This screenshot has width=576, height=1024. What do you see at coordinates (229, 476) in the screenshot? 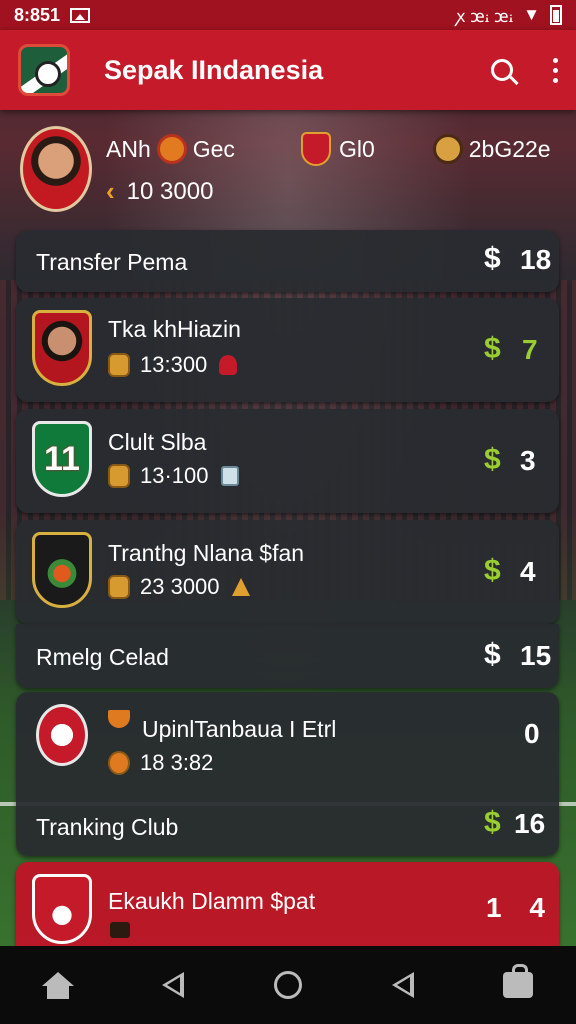
I see `card-icon` at bounding box center [229, 476].